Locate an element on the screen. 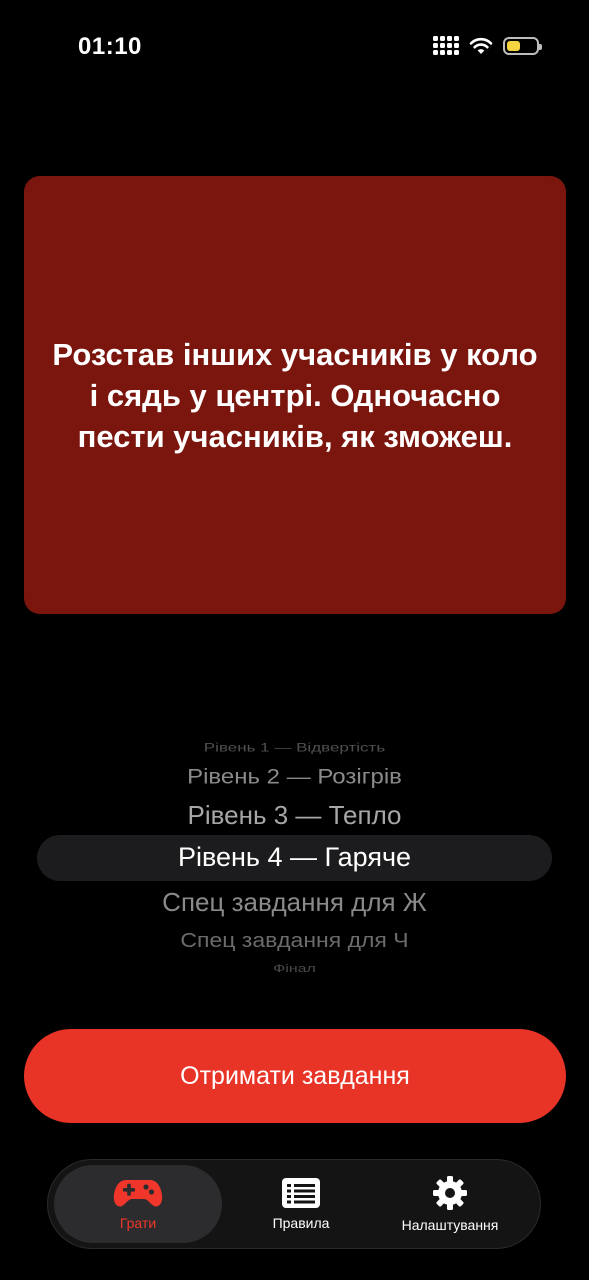 The width and height of the screenshot is (589, 1280). gamepad-icon is located at coordinates (138, 1193).